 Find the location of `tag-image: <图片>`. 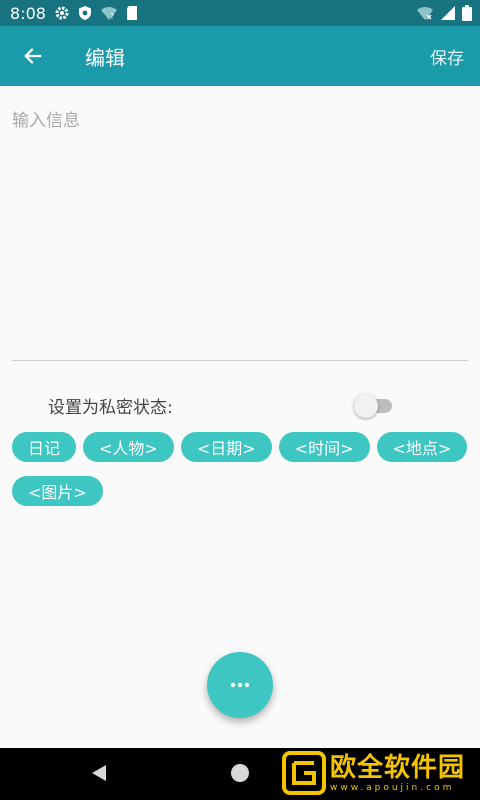

tag-image: <图片> is located at coordinates (57, 491).